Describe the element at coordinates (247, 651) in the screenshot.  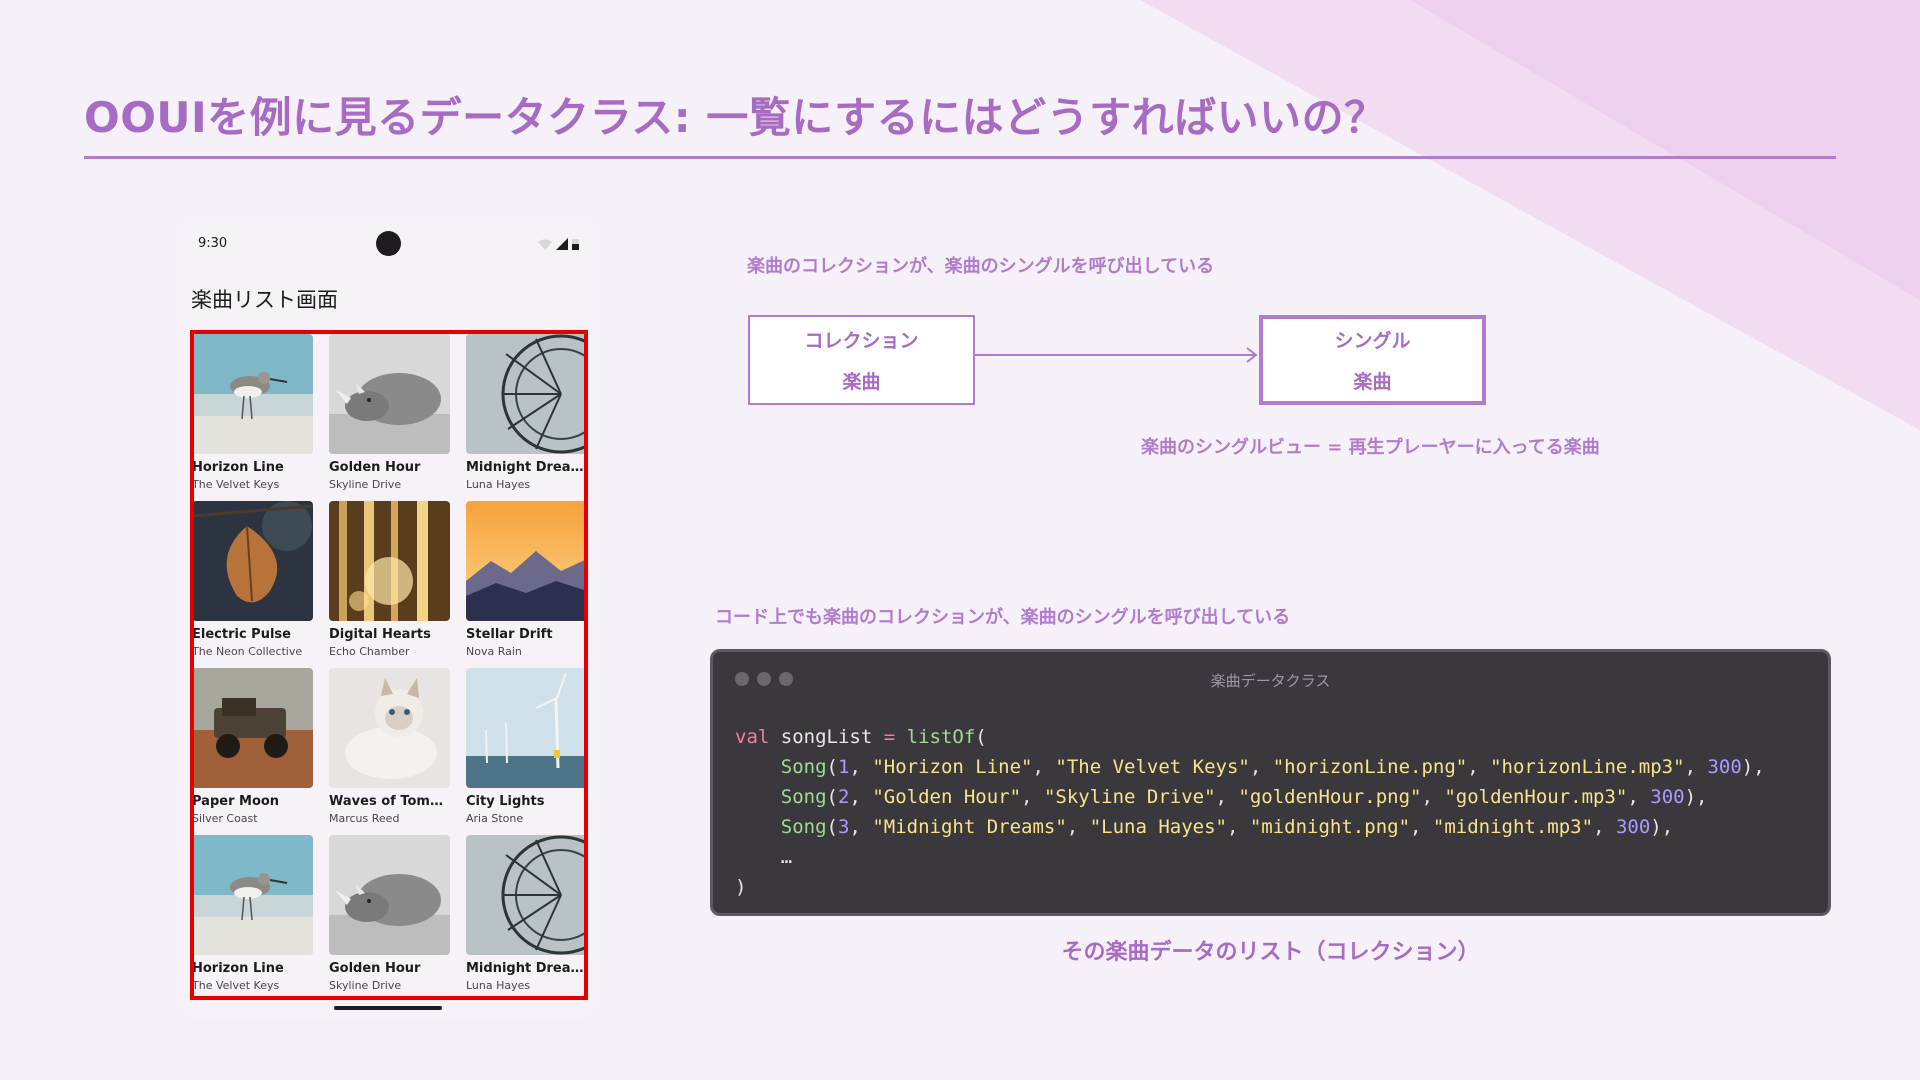
I see `song-artist: The Neon Collective` at that location.